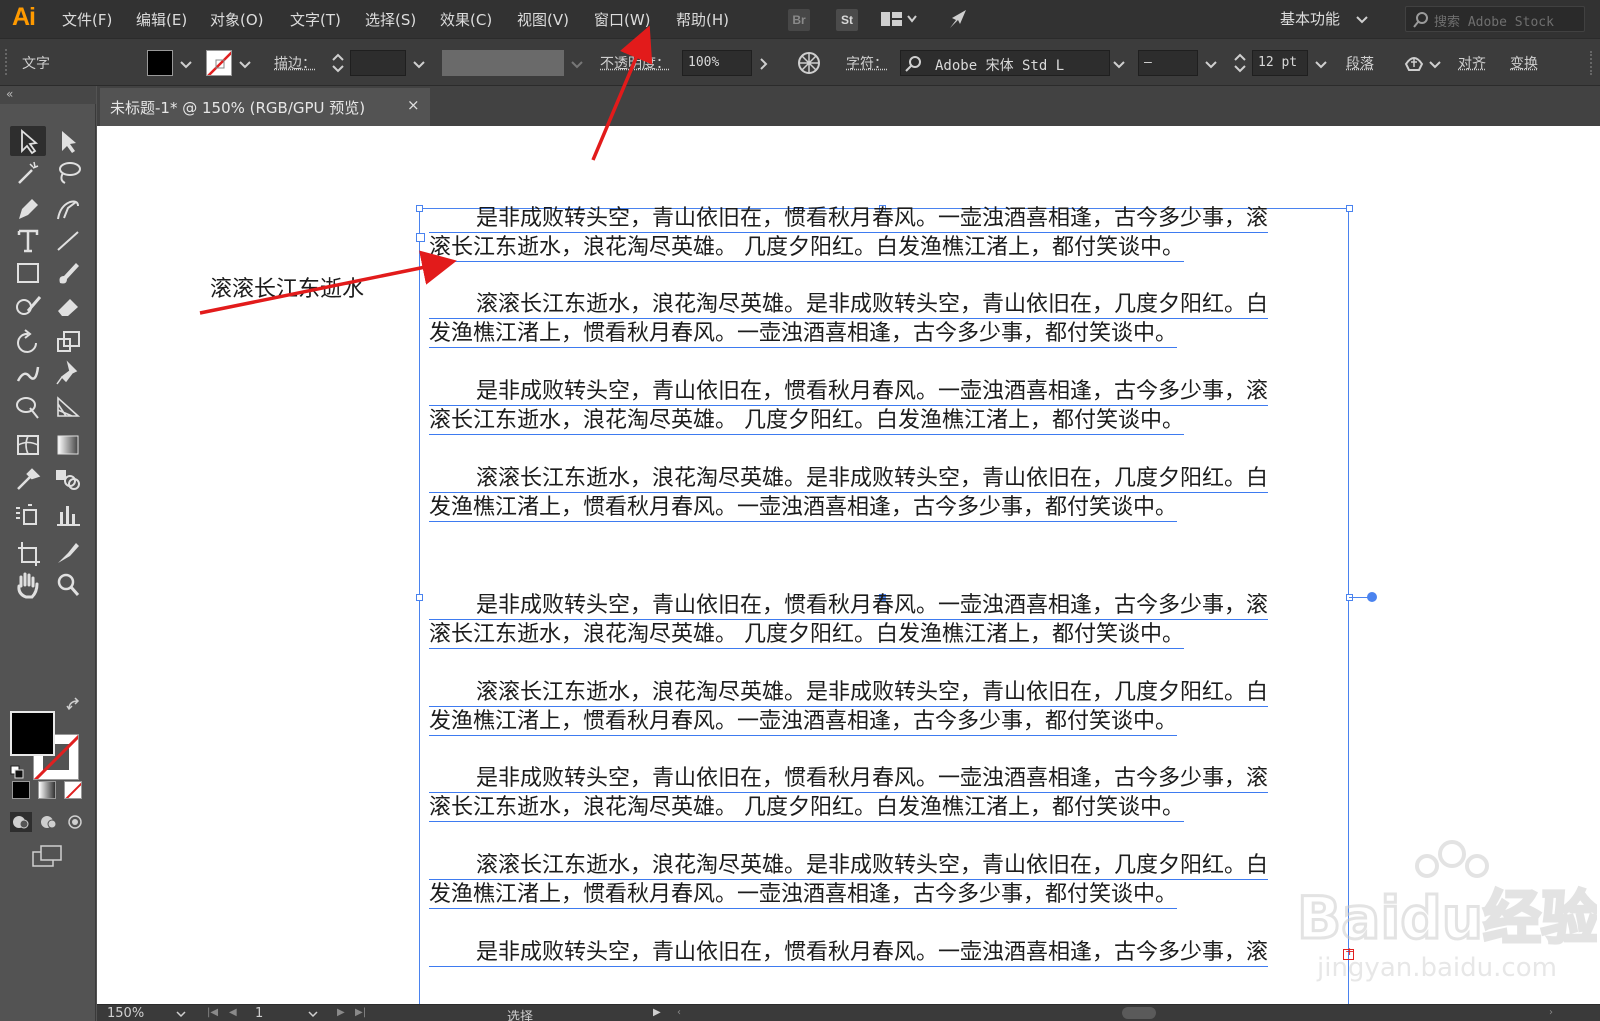 This screenshot has height=1021, width=1600. What do you see at coordinates (959, 19) in the screenshot?
I see `gpu-performance-icon` at bounding box center [959, 19].